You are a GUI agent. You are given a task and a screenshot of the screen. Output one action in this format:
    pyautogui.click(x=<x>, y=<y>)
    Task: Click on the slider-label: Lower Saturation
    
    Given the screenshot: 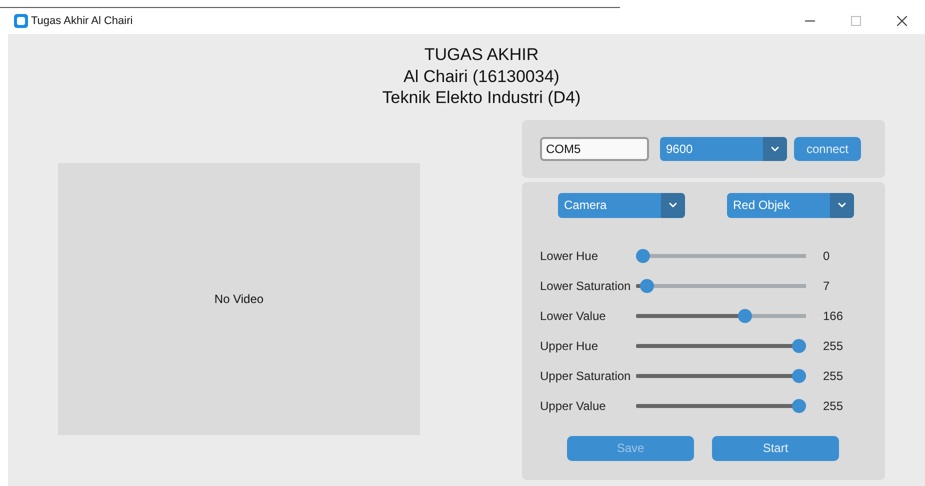 What is the action you would take?
    pyautogui.click(x=586, y=285)
    